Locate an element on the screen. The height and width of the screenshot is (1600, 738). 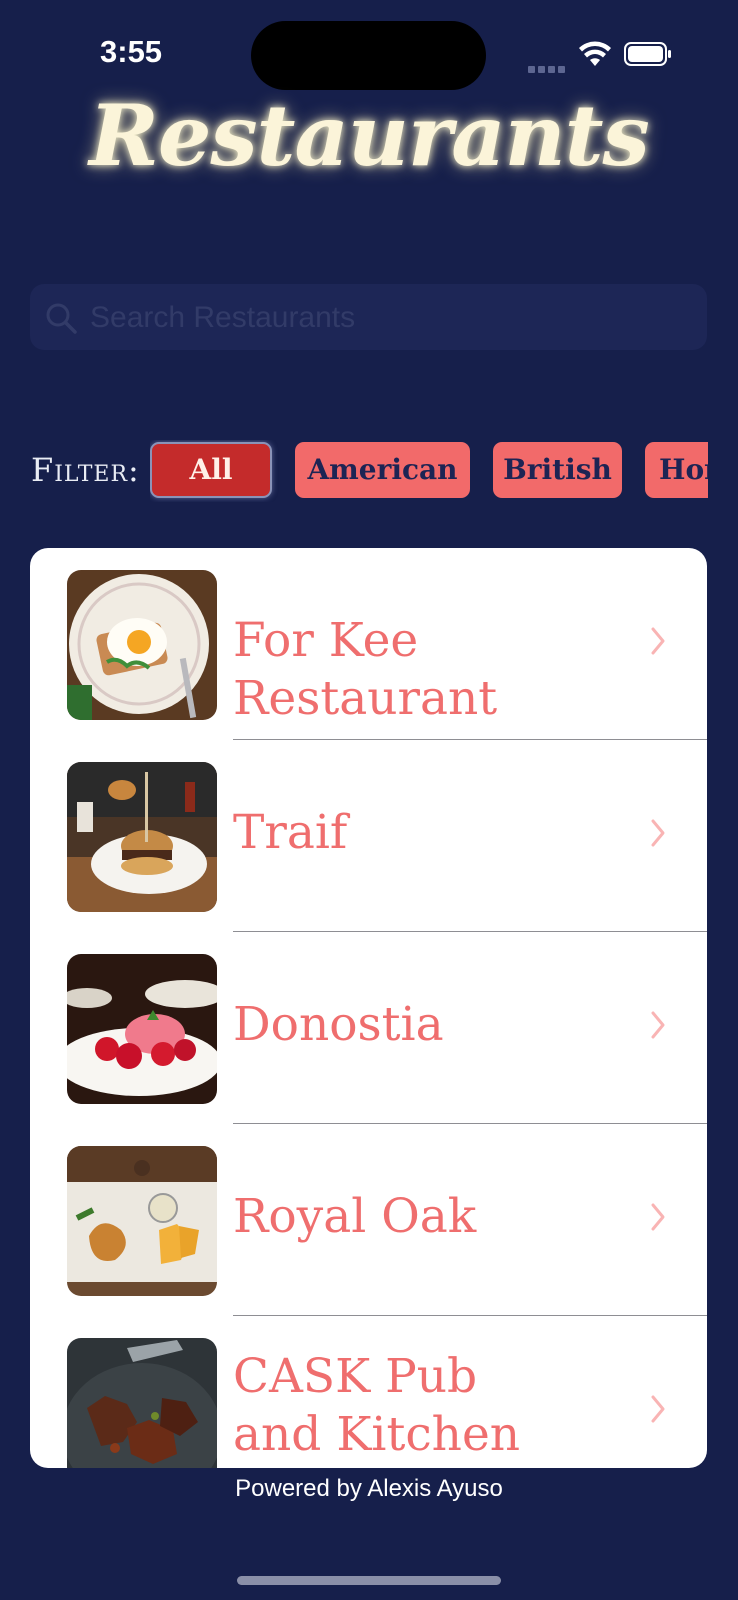
restaurant-name: CASK Pub and Kitchen is located at coordinates (377, 1405).